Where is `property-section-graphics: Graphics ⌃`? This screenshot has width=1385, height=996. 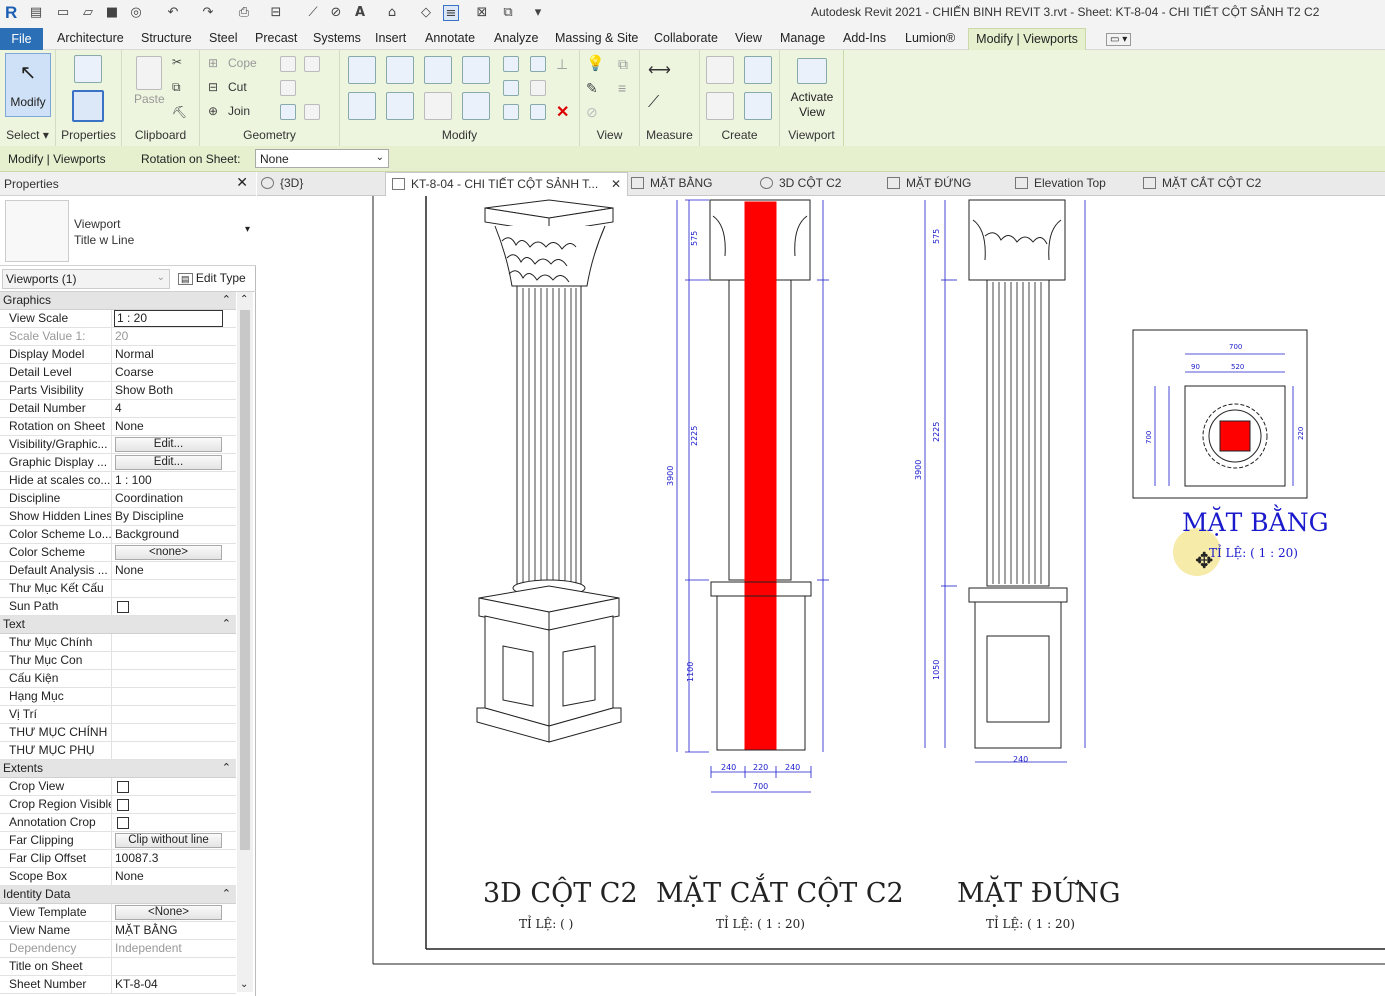 property-section-graphics: Graphics ⌃ is located at coordinates (118, 301).